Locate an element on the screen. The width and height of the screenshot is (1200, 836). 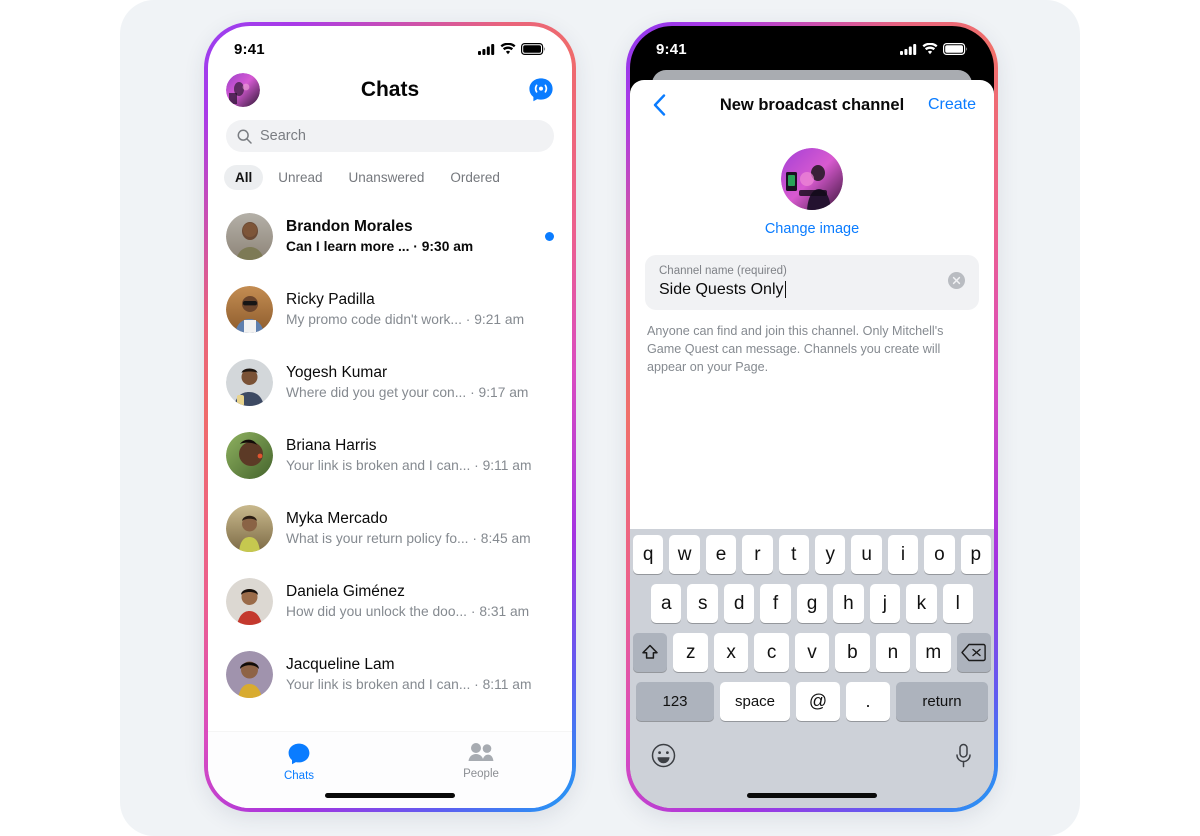
key-t: t is located at coordinates (793, 554).